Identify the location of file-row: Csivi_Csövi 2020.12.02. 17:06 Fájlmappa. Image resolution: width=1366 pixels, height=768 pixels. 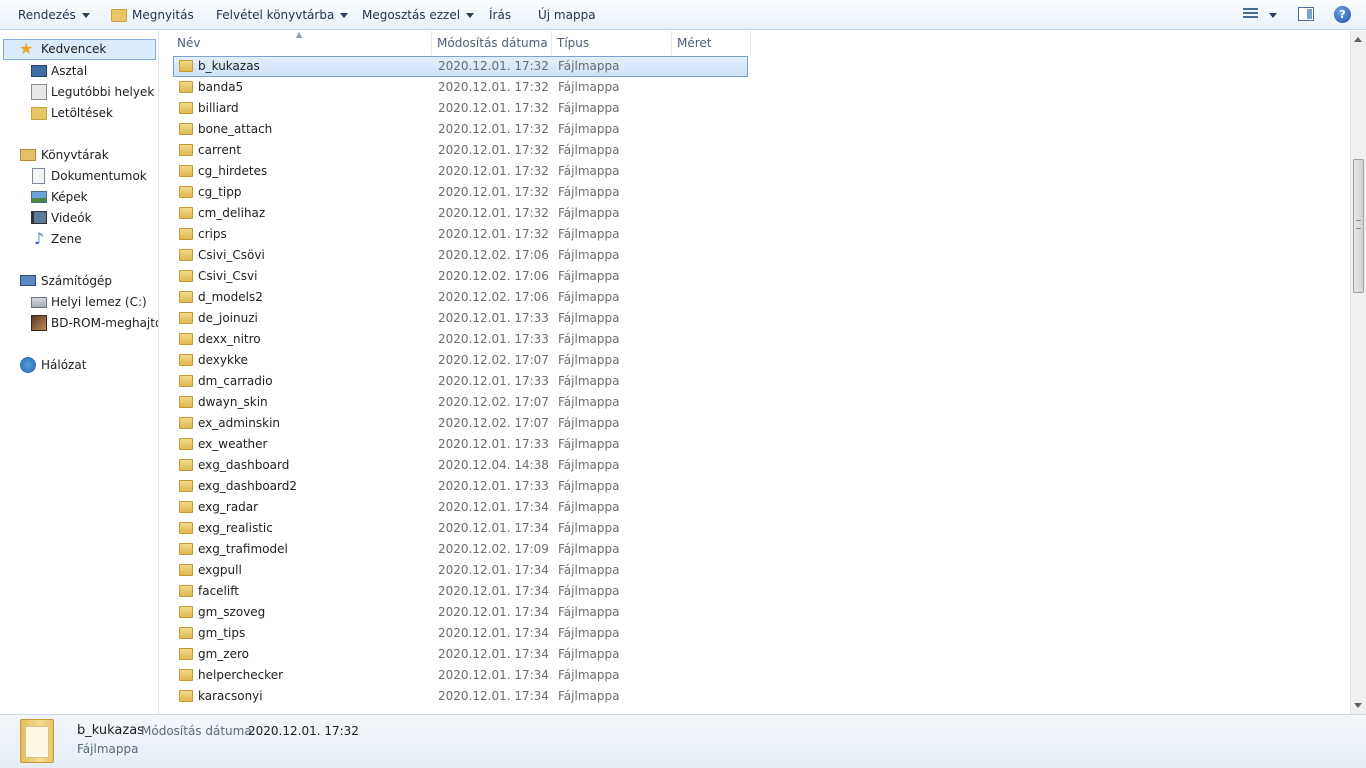
(460, 255).